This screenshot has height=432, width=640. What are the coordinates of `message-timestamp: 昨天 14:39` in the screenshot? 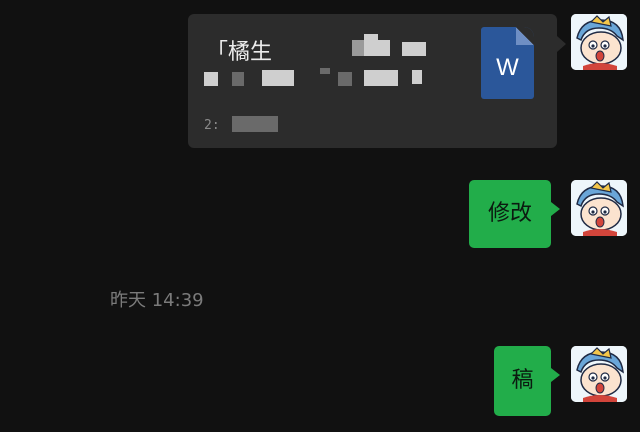 It's located at (157, 300).